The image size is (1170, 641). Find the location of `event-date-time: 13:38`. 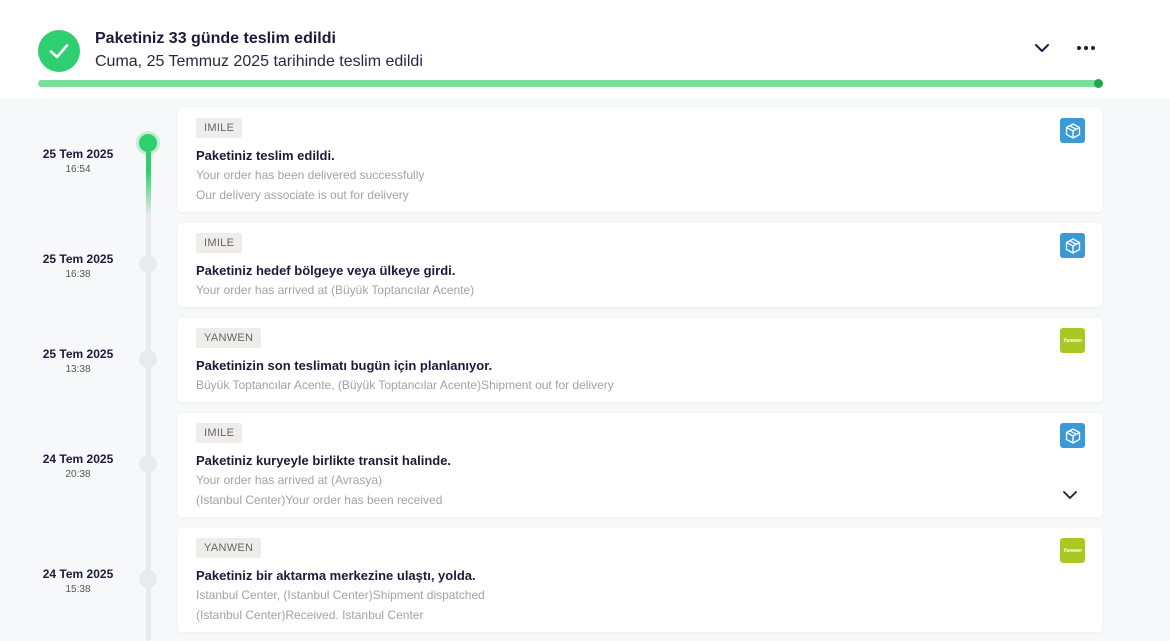

event-date-time: 13:38 is located at coordinates (78, 369).